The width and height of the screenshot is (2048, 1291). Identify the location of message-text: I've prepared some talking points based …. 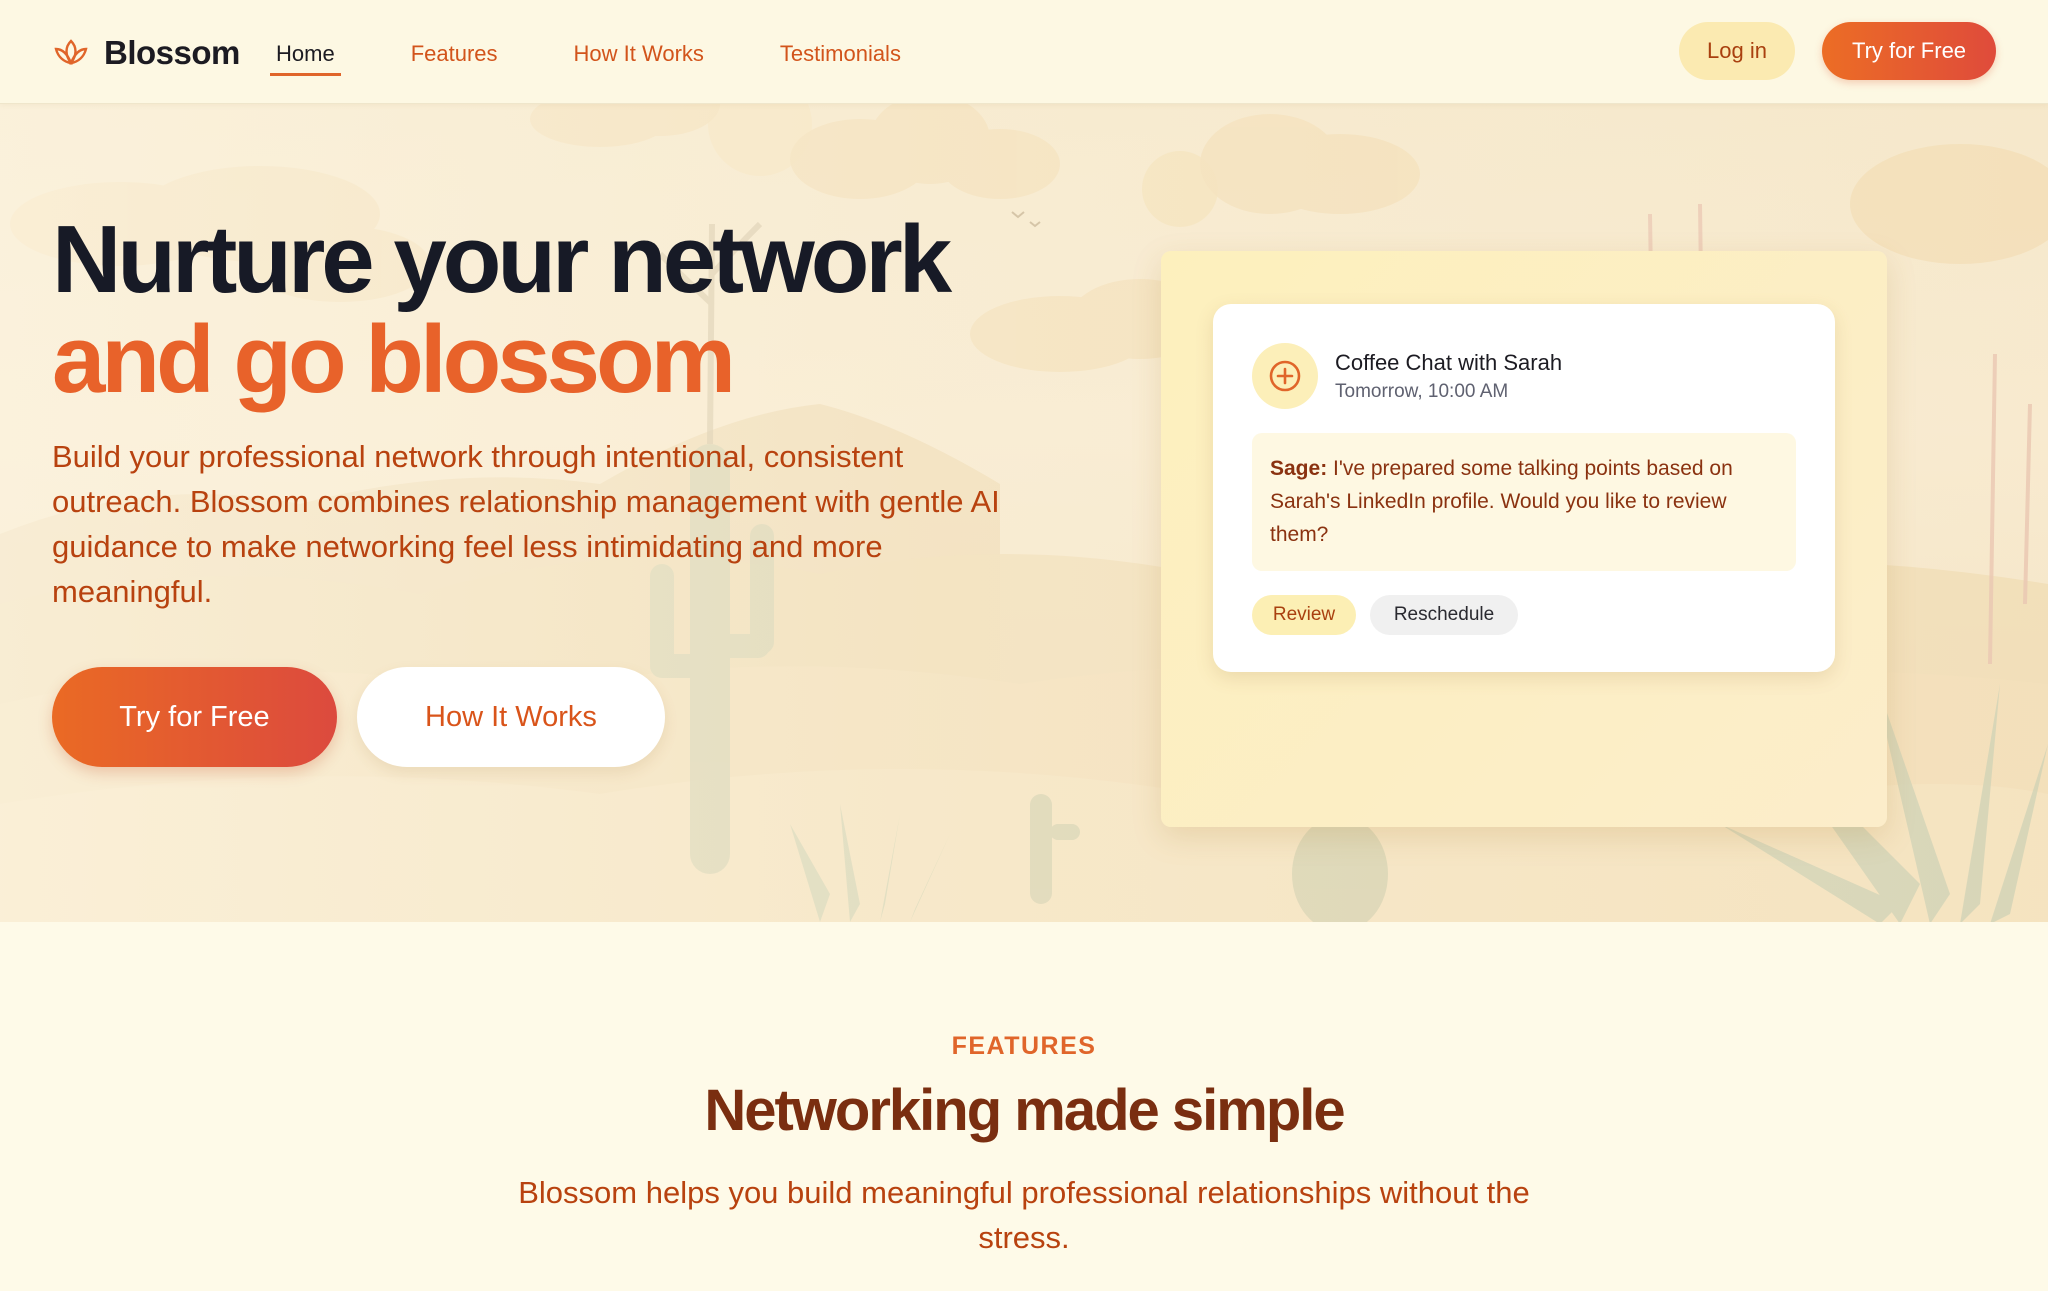
(1501, 501).